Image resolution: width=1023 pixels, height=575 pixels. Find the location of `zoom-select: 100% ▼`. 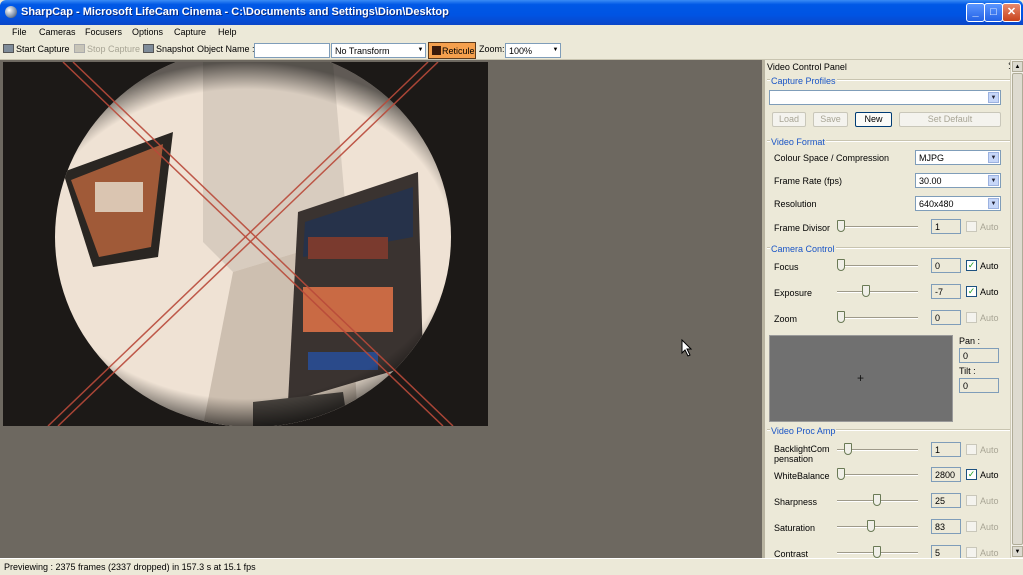

zoom-select: 100% ▼ is located at coordinates (533, 50).